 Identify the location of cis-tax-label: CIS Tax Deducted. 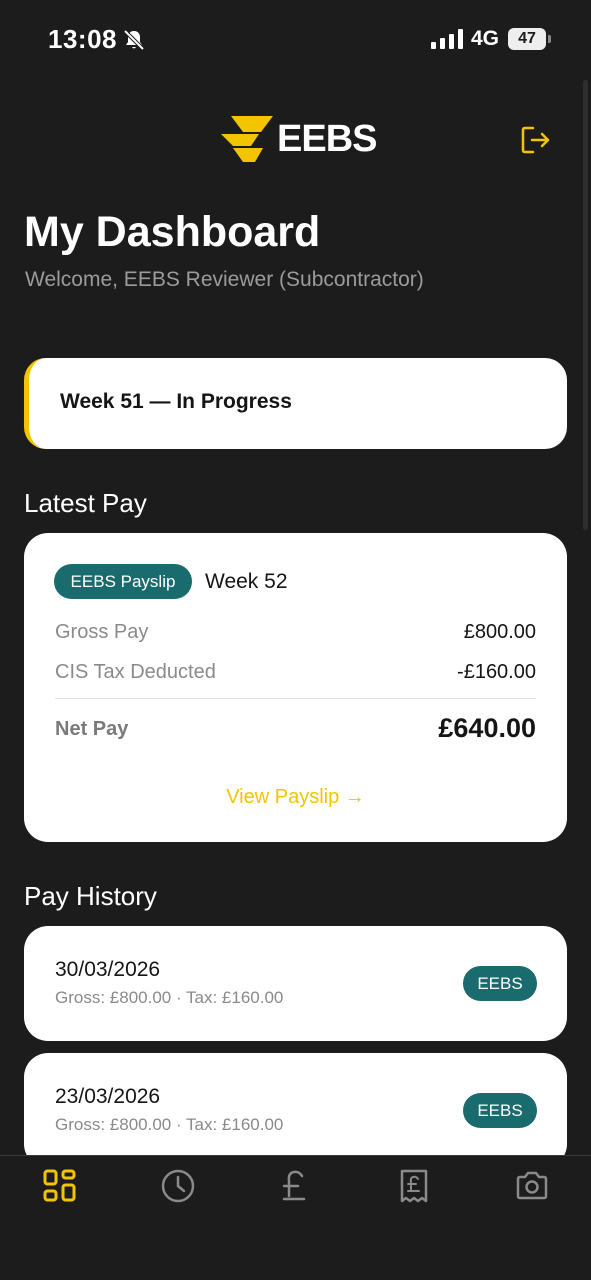
(135, 672).